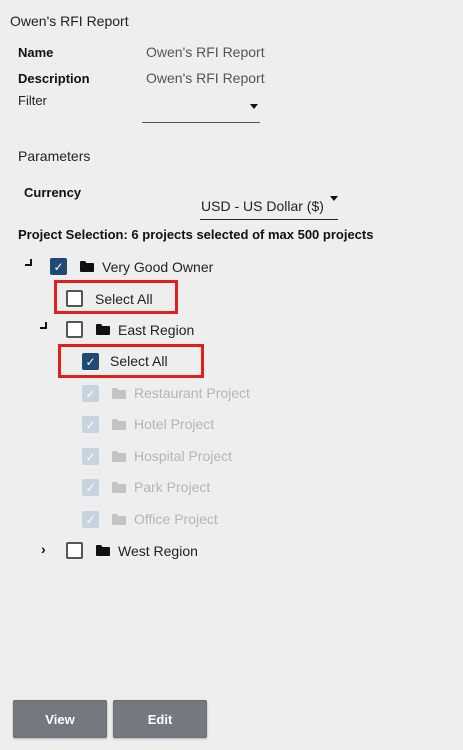 The image size is (463, 750). What do you see at coordinates (54, 156) in the screenshot?
I see `parameters-heading: Parameters` at bounding box center [54, 156].